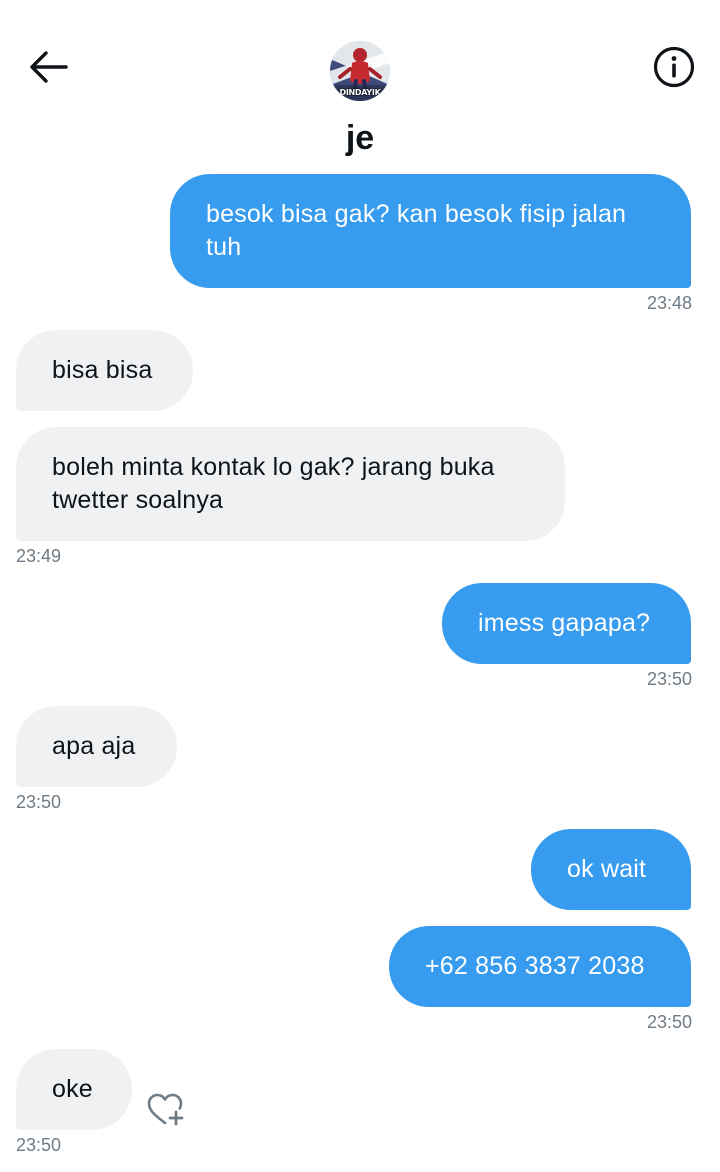  I want to click on message-timestamp: 23:49, so click(39, 556).